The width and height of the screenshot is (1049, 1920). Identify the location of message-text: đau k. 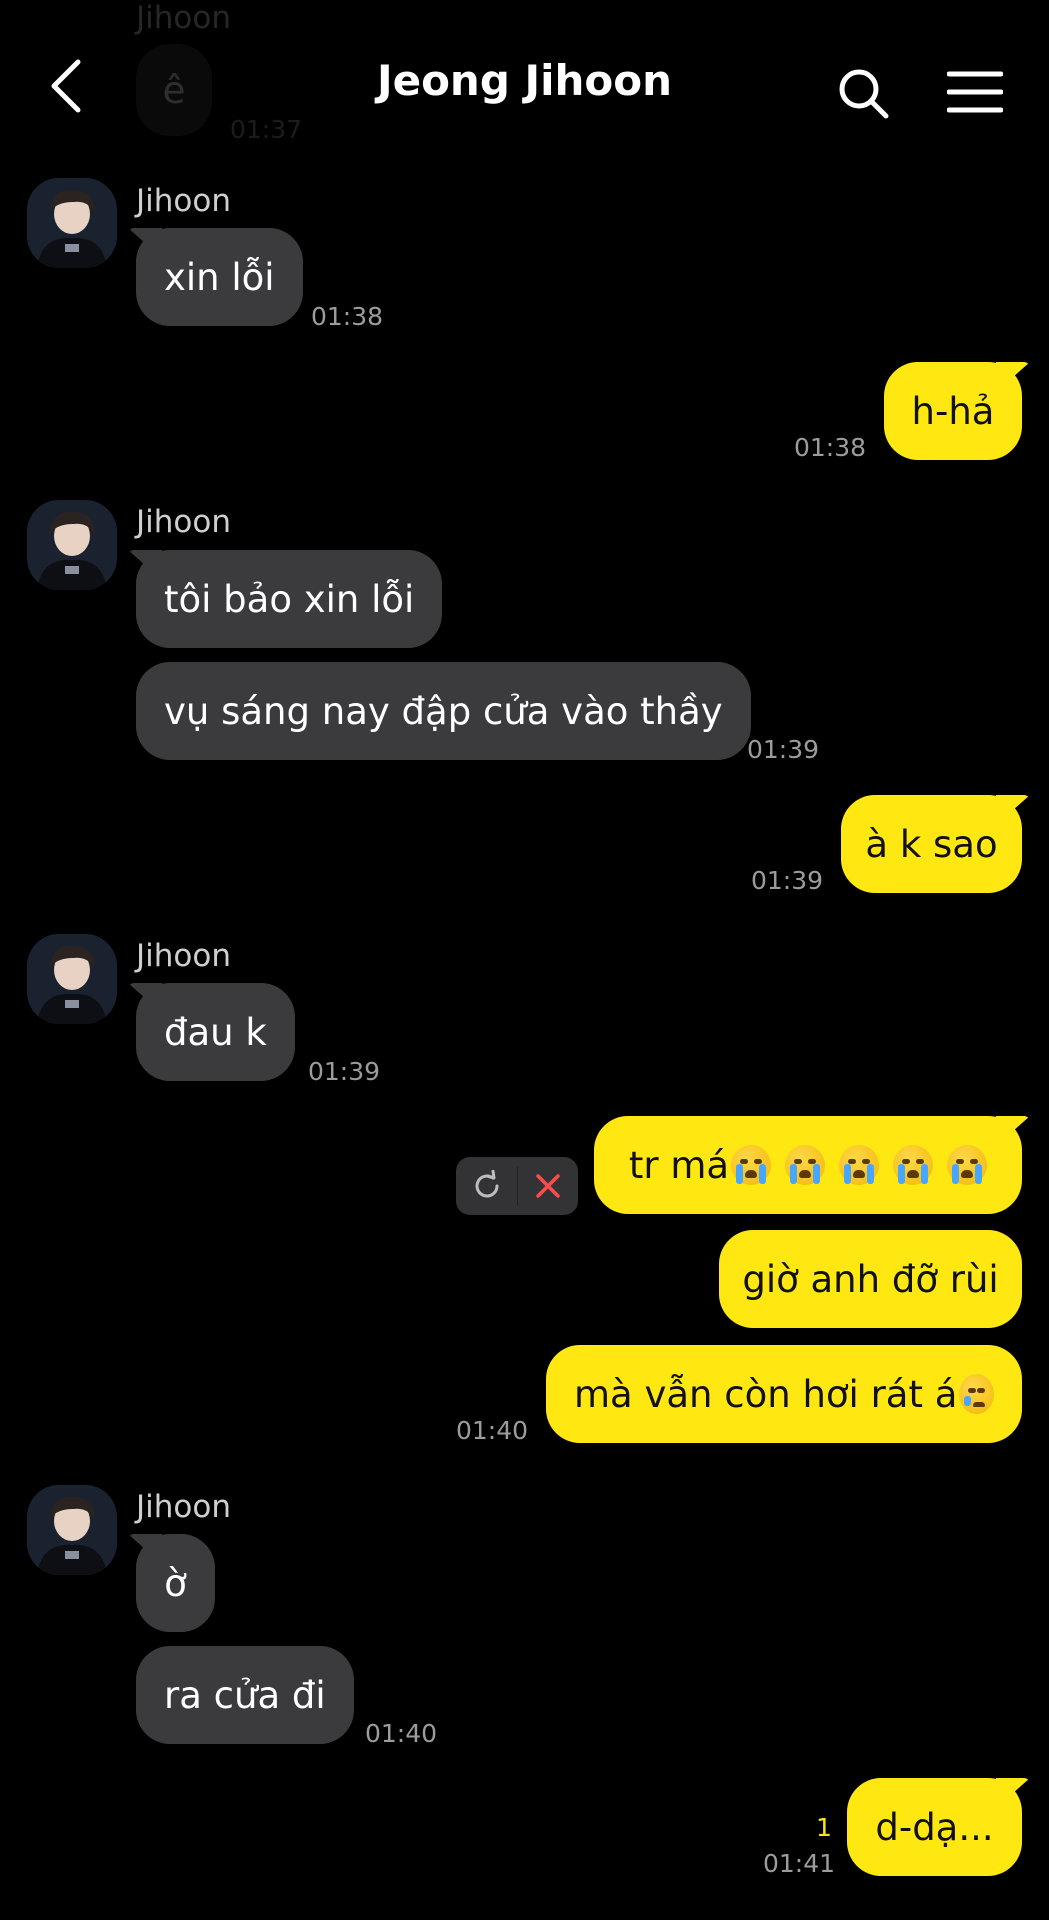
(215, 1032).